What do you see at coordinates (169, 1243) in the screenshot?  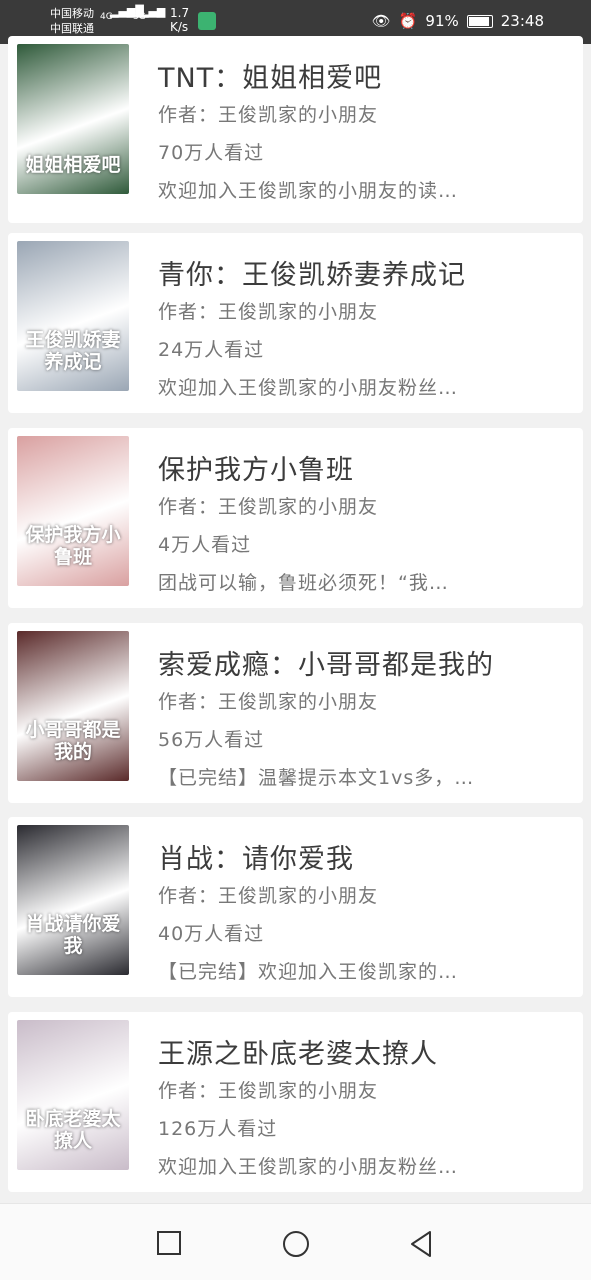 I see `recents-icon` at bounding box center [169, 1243].